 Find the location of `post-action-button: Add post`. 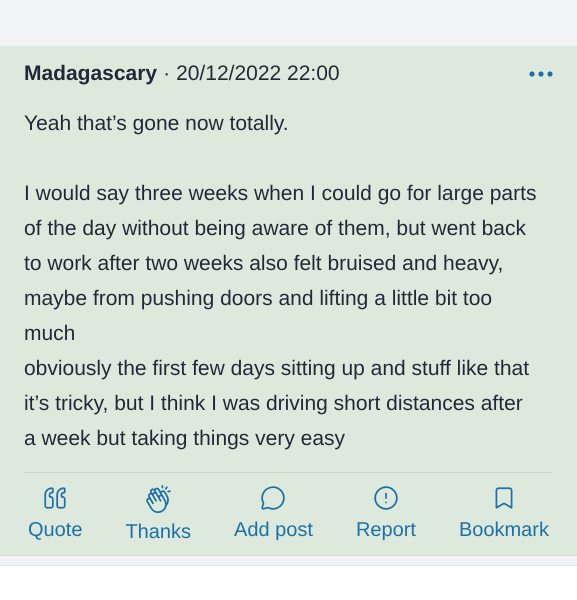

post-action-button: Add post is located at coordinates (273, 515).